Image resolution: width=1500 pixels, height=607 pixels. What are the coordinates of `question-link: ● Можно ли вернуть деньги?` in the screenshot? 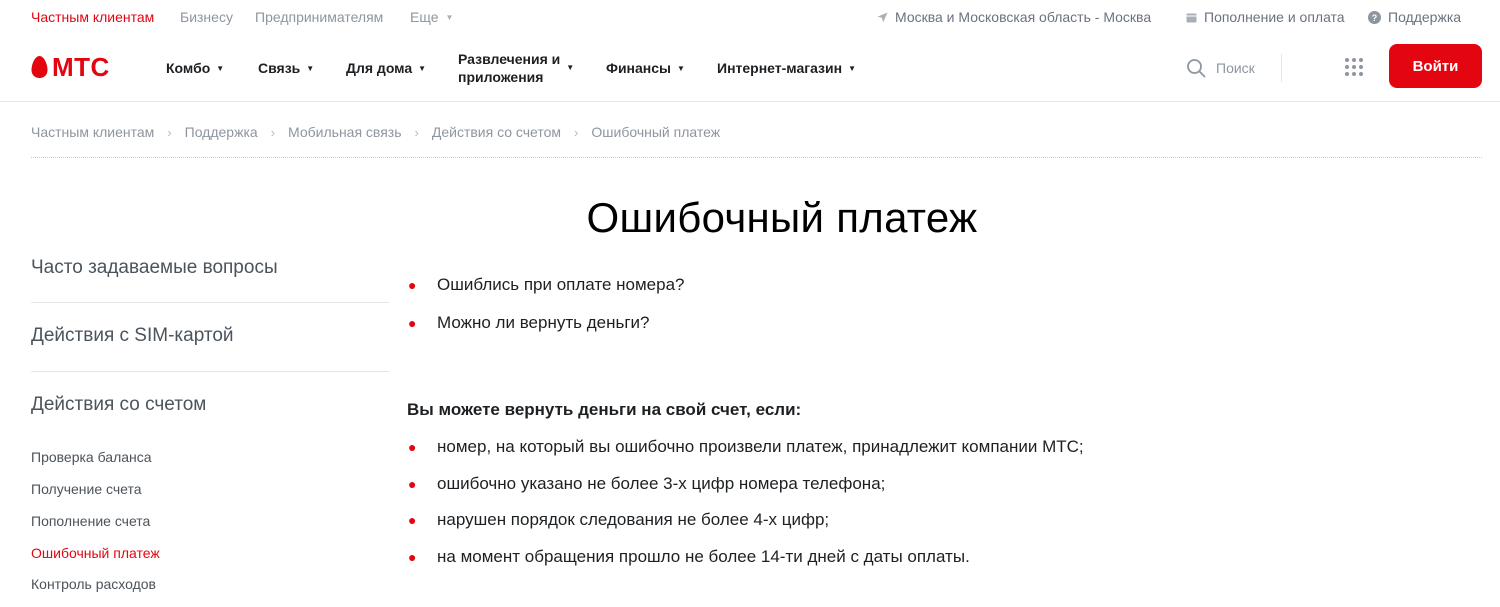 It's located at (528, 323).